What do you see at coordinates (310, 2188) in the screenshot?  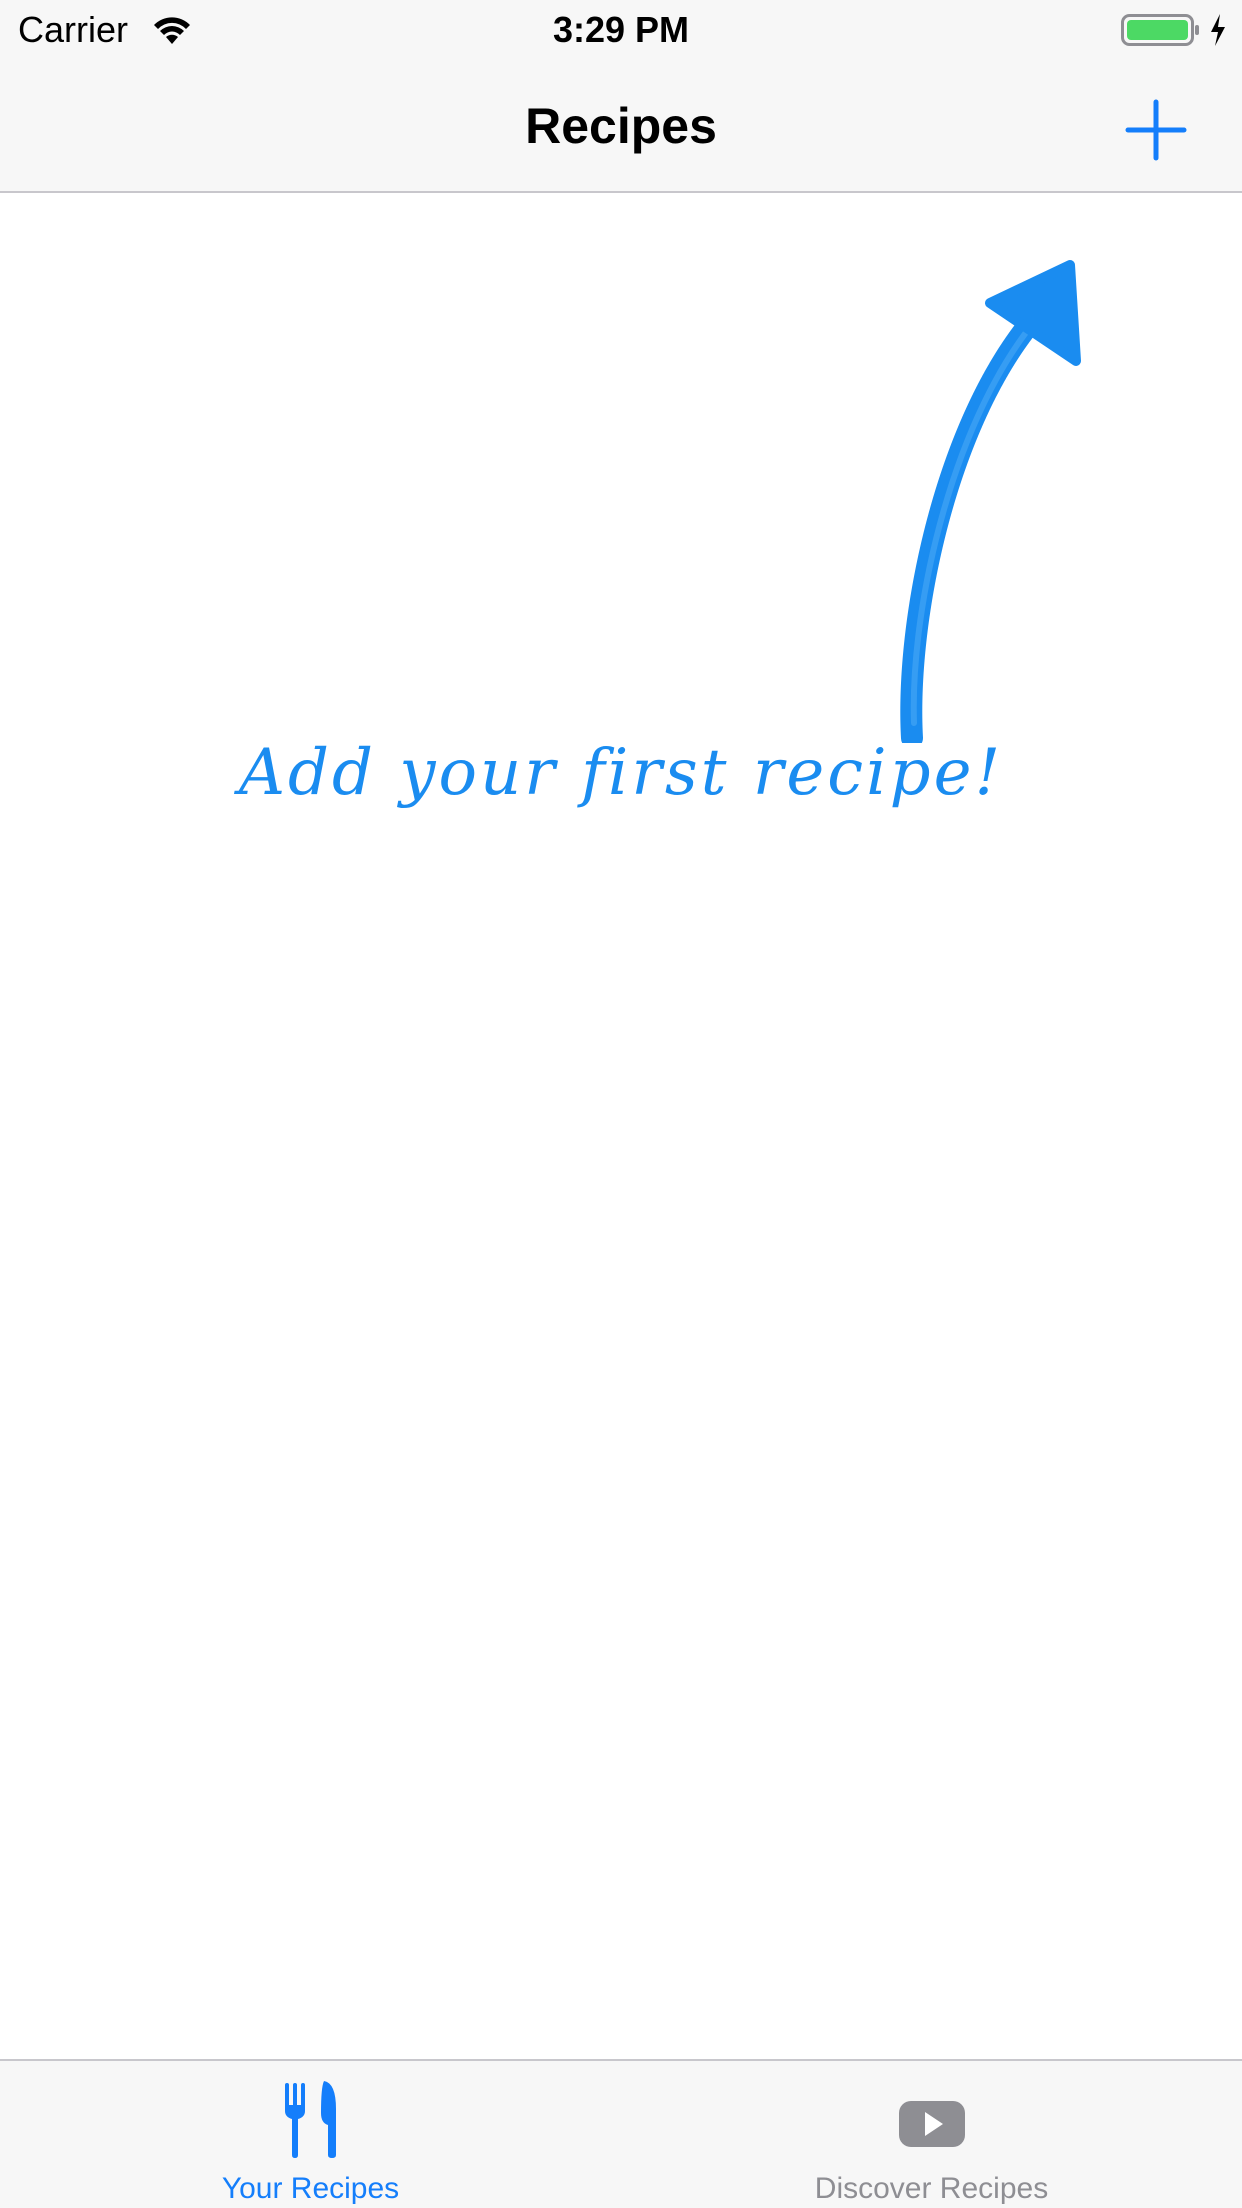 I see `tab-your-recipes-label: Your Recipes` at bounding box center [310, 2188].